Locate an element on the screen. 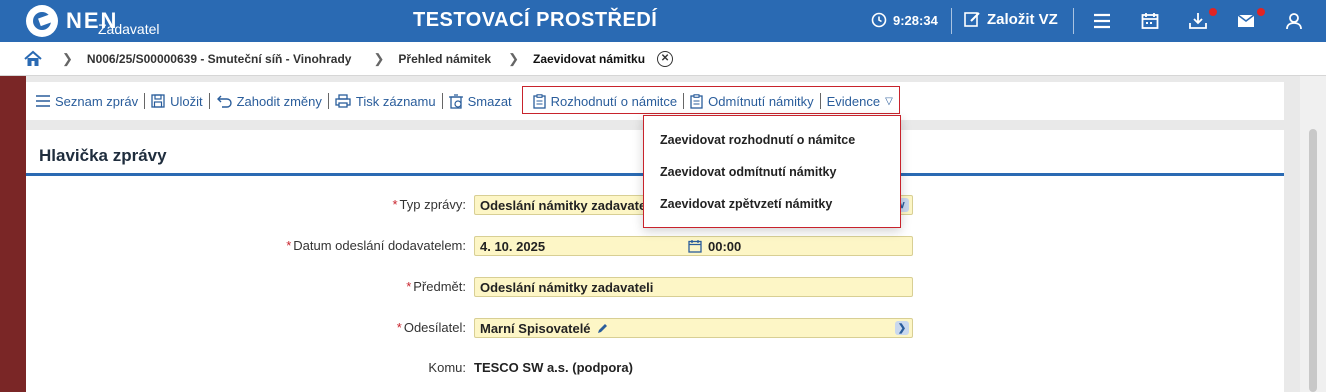 This screenshot has width=1326, height=392. to-label: Komu: is located at coordinates (447, 367).